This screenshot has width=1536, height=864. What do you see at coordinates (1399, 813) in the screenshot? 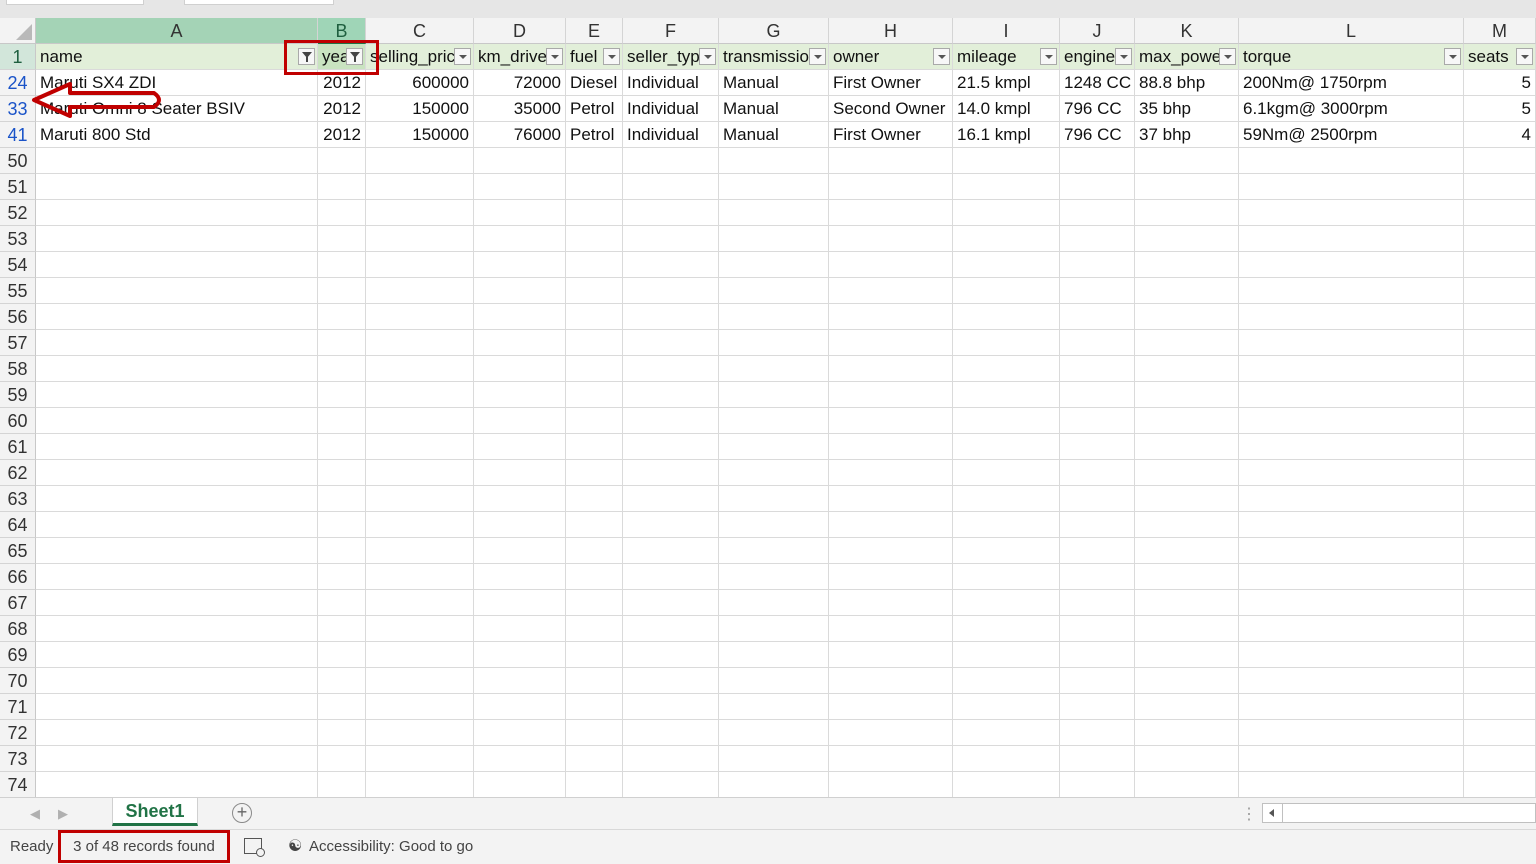
I see `horizontal-scrollbar` at bounding box center [1399, 813].